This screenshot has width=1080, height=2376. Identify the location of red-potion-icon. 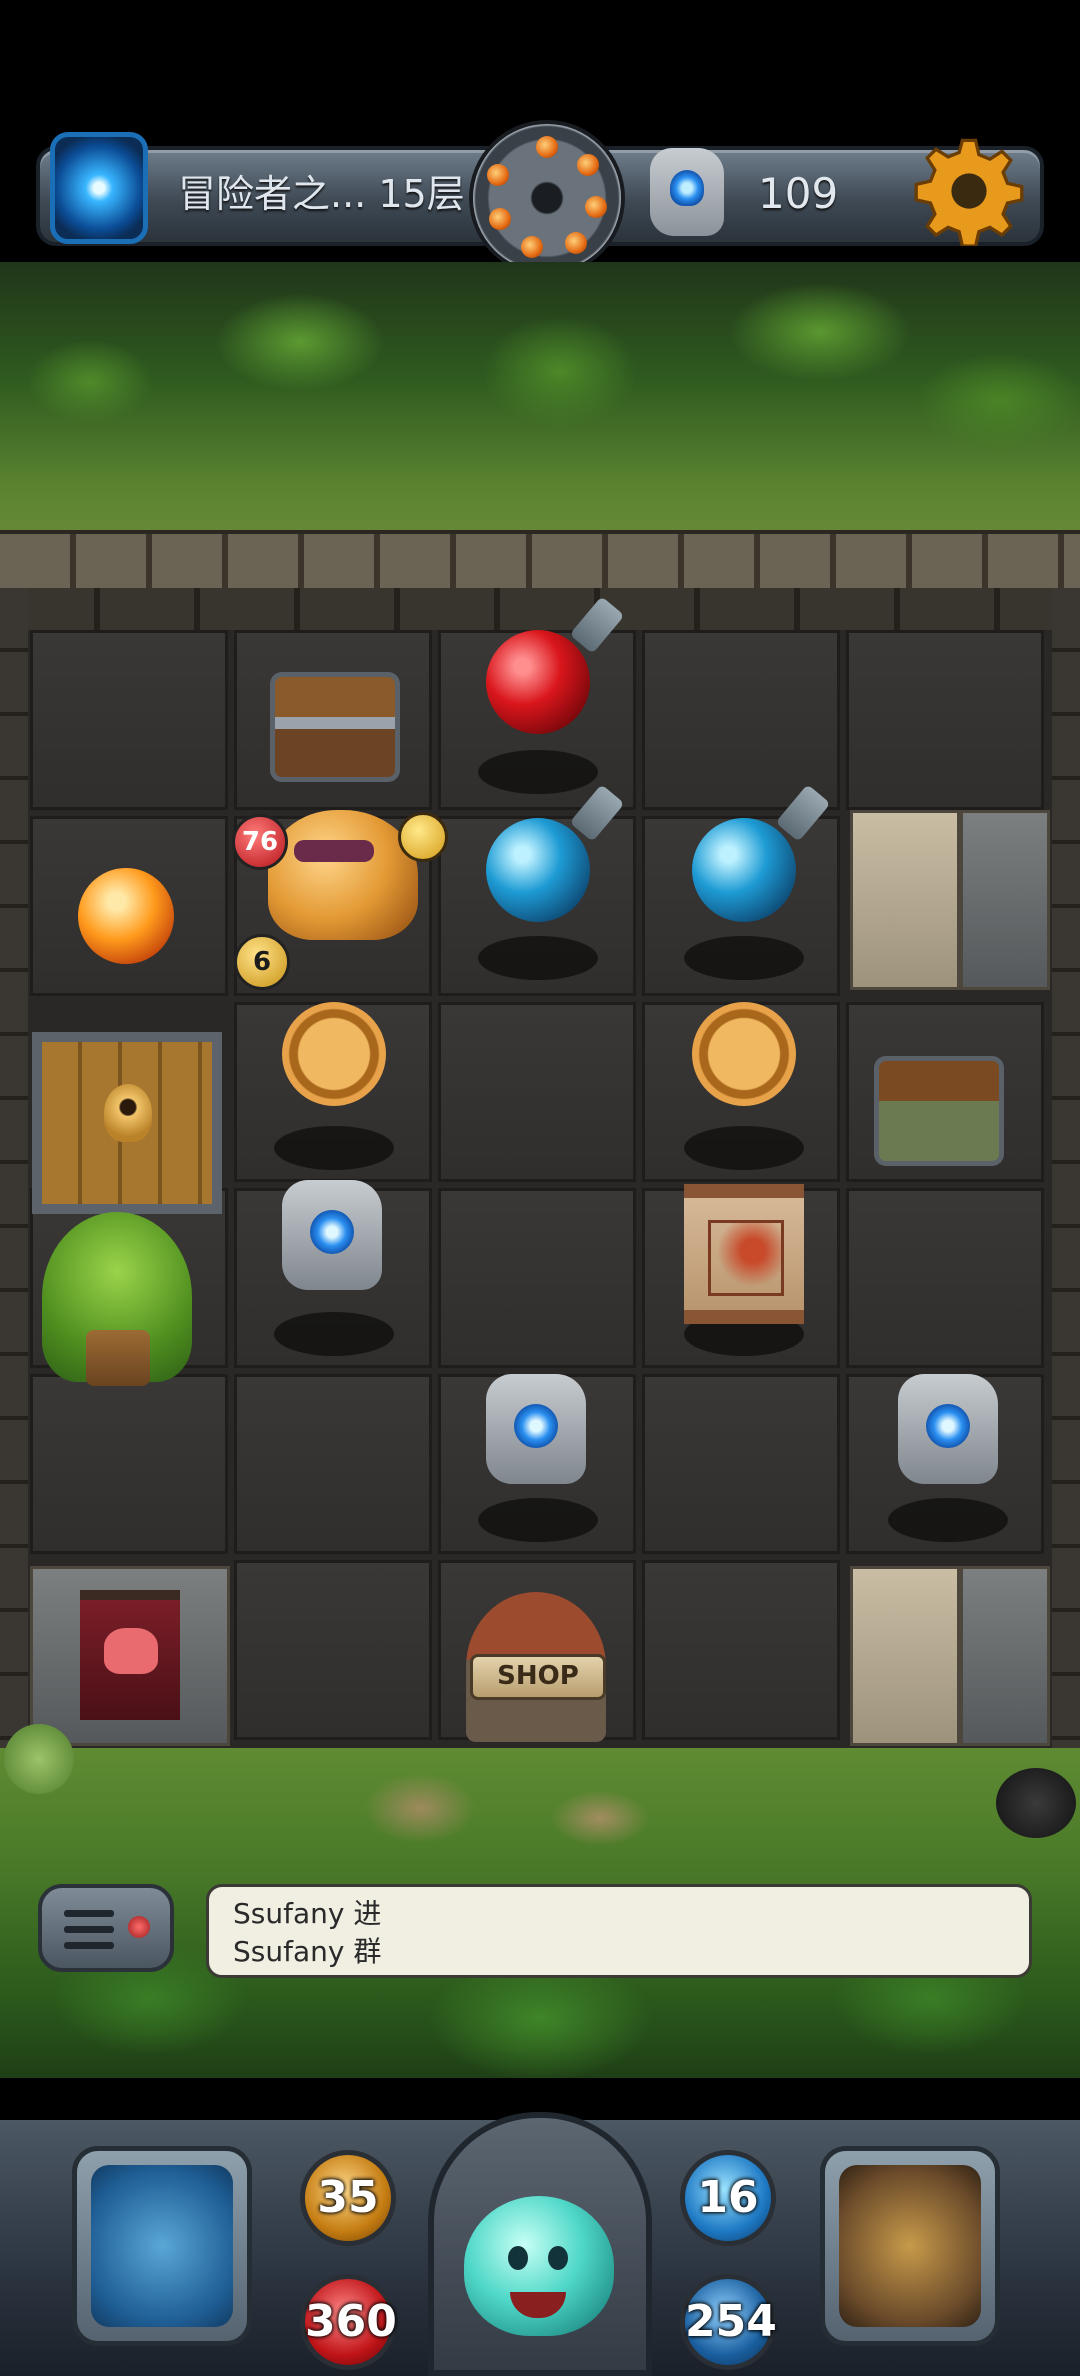
(538, 682).